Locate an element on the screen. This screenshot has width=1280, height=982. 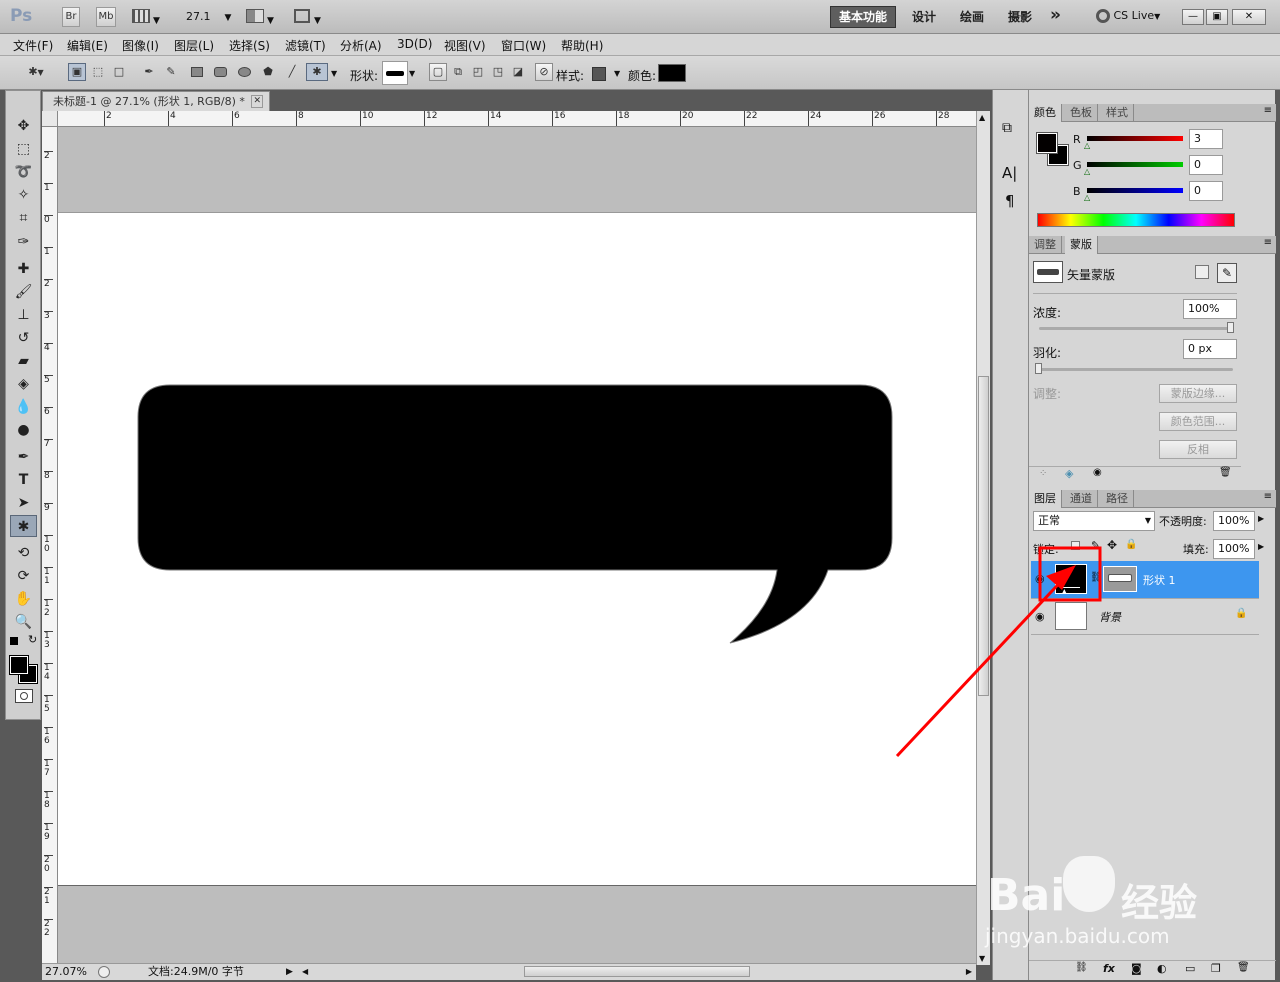
lock-transparent-icon is located at coordinates (1075, 545).